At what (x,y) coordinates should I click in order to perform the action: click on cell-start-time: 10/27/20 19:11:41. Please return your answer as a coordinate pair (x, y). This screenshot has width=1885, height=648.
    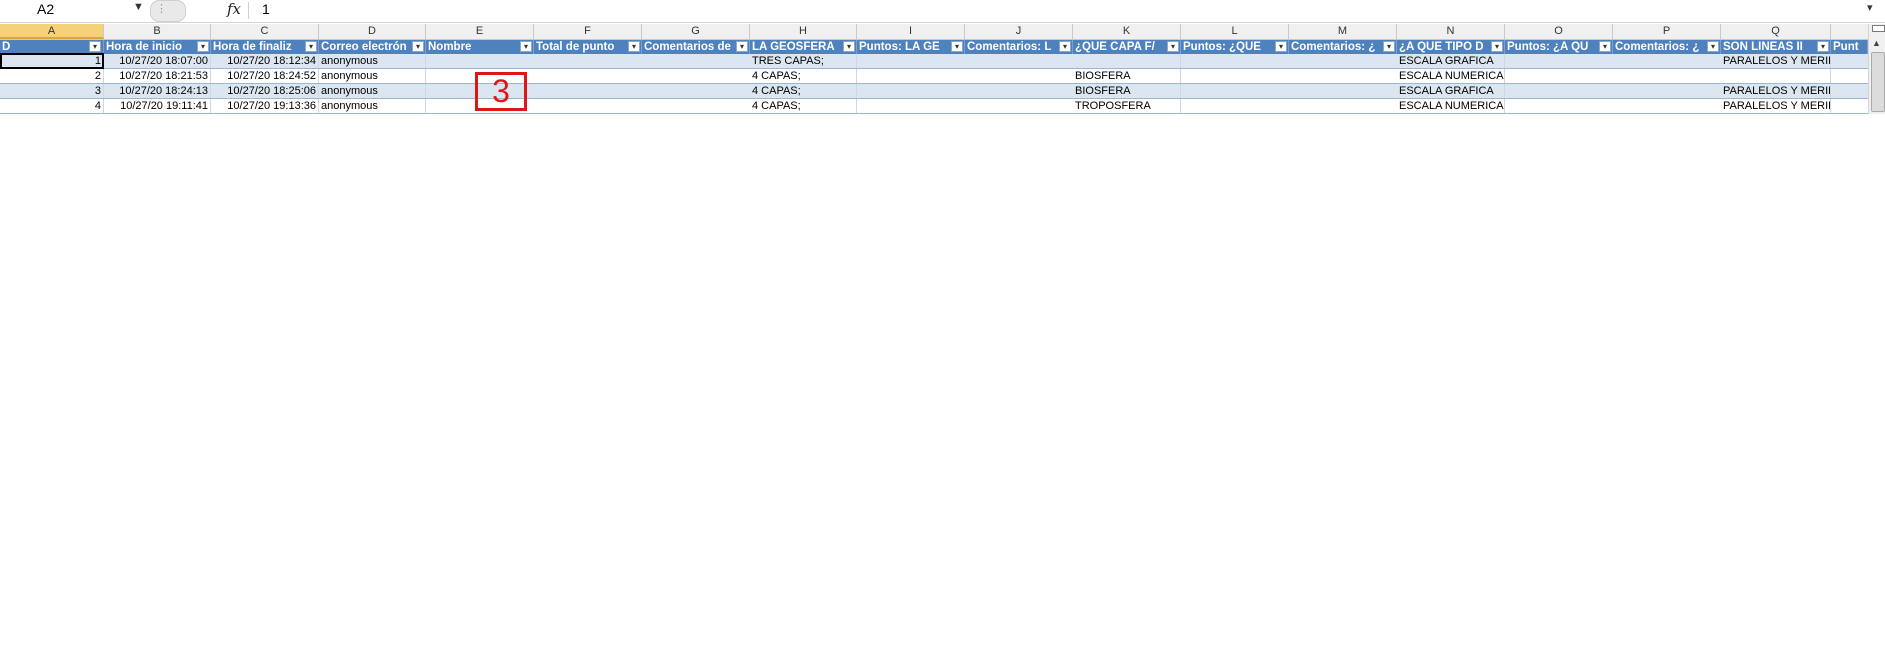
    Looking at the image, I should click on (157, 106).